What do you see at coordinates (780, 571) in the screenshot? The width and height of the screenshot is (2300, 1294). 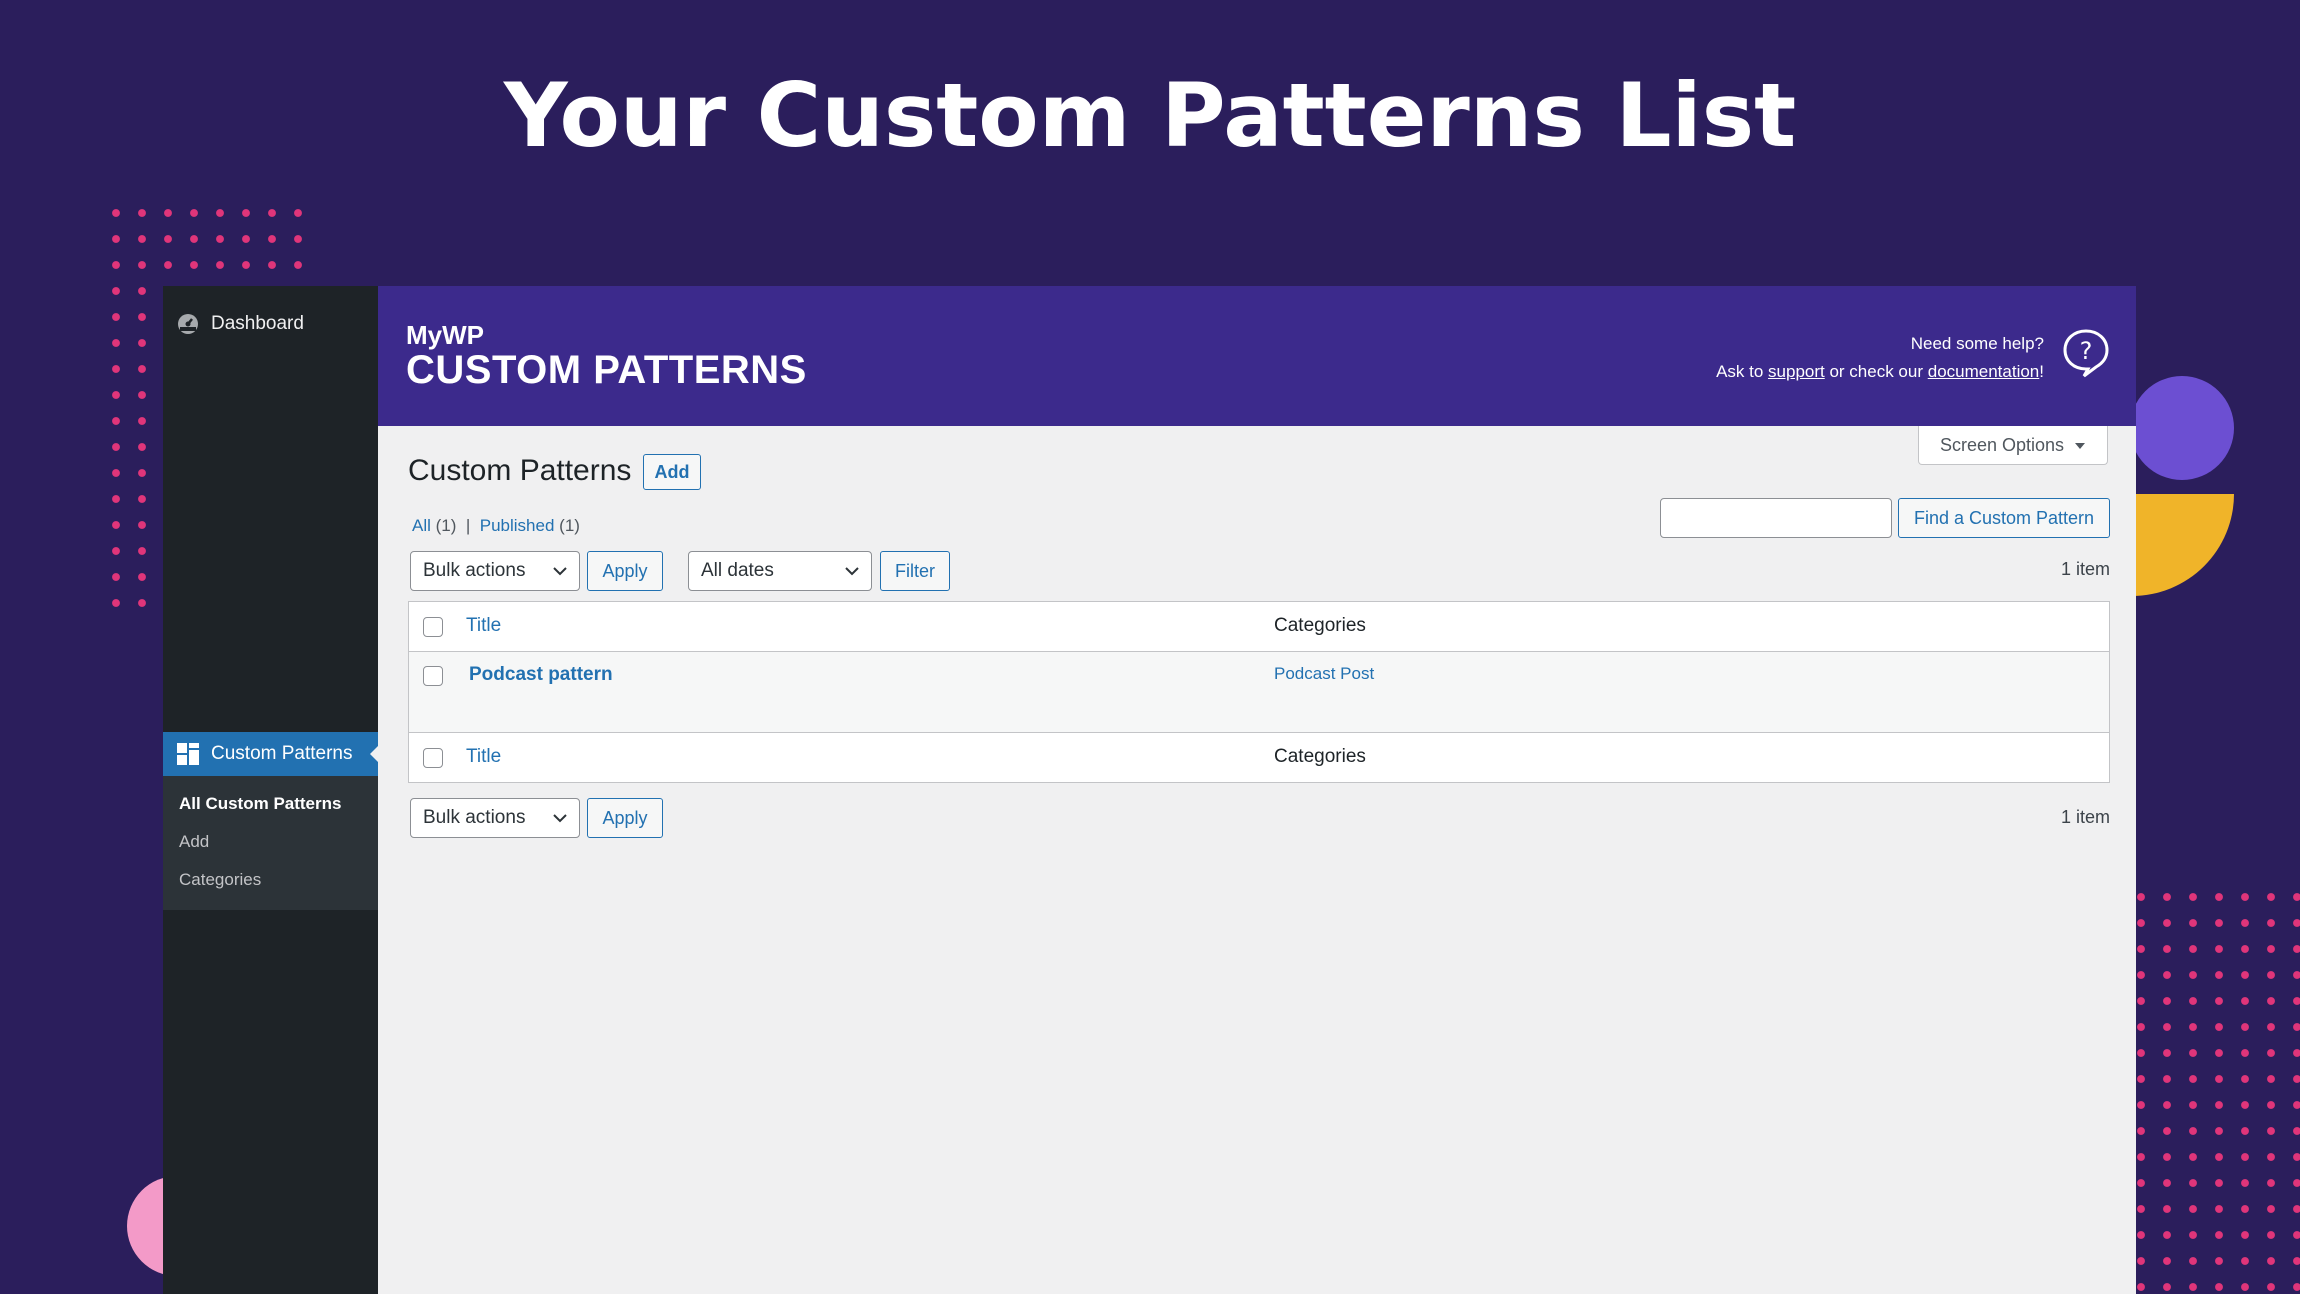 I see `date-filter-select: All dates` at bounding box center [780, 571].